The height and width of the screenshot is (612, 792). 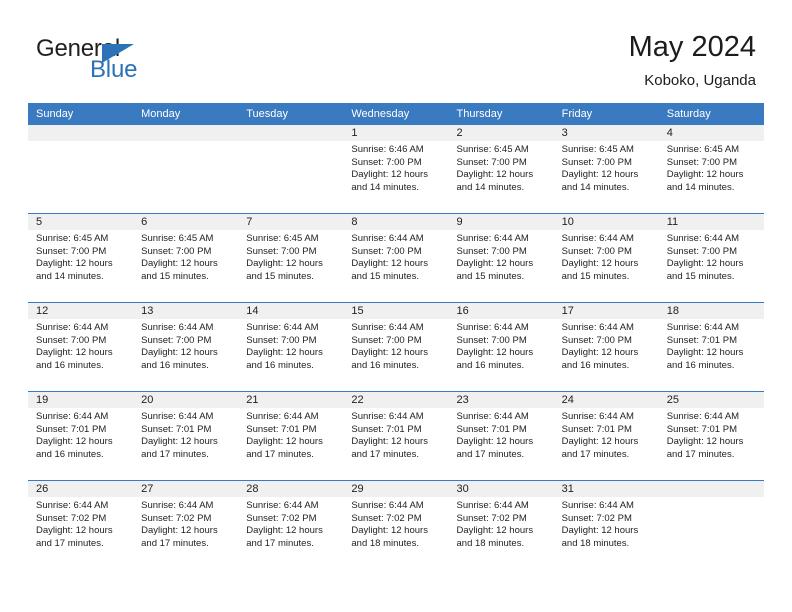 I want to click on day-number: 9, so click(x=501, y=222).